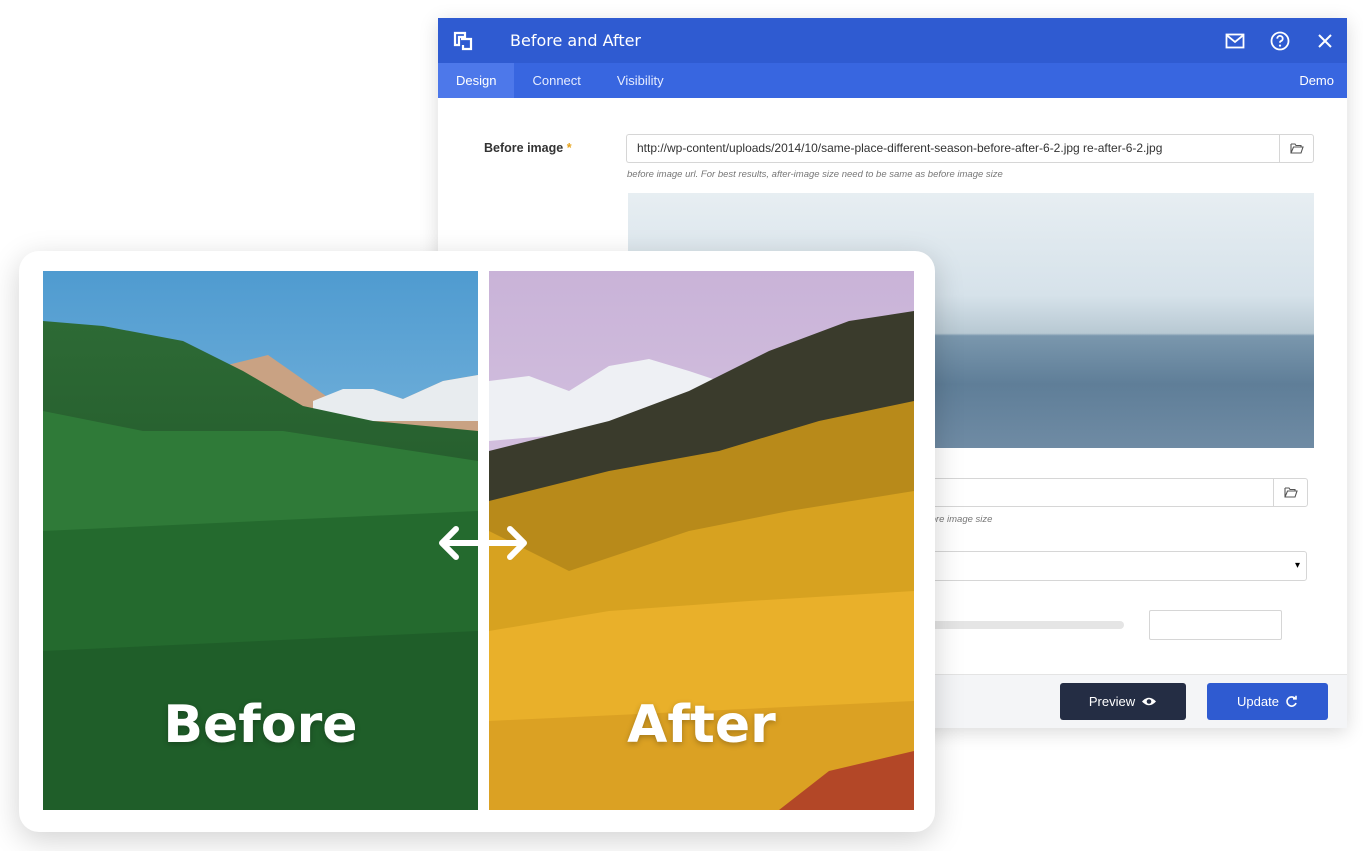 The image size is (1363, 851). I want to click on after-image-hint: fore image size, so click(960, 519).